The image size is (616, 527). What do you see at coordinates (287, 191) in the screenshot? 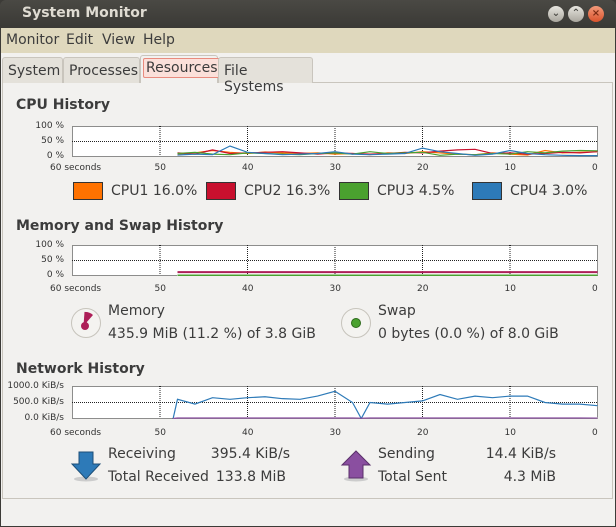
I see `cpu2-legend: CPU2 16.3%` at bounding box center [287, 191].